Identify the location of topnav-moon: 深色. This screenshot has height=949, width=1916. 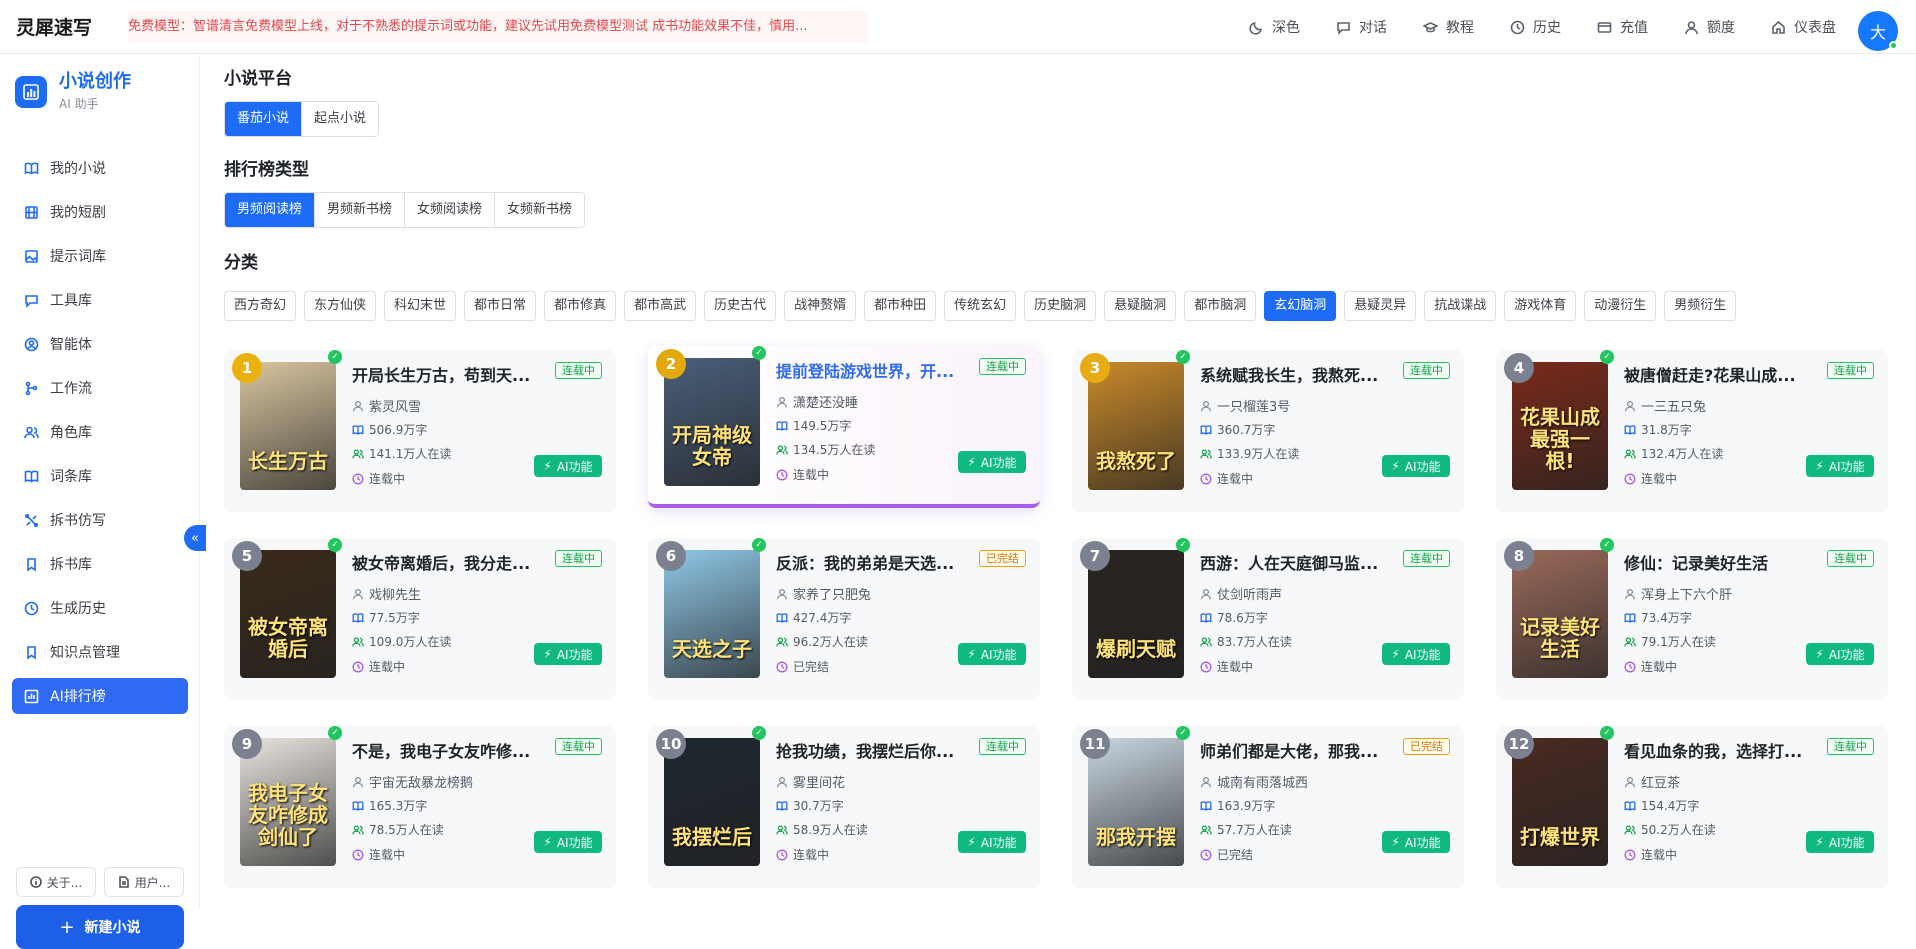
(1274, 27).